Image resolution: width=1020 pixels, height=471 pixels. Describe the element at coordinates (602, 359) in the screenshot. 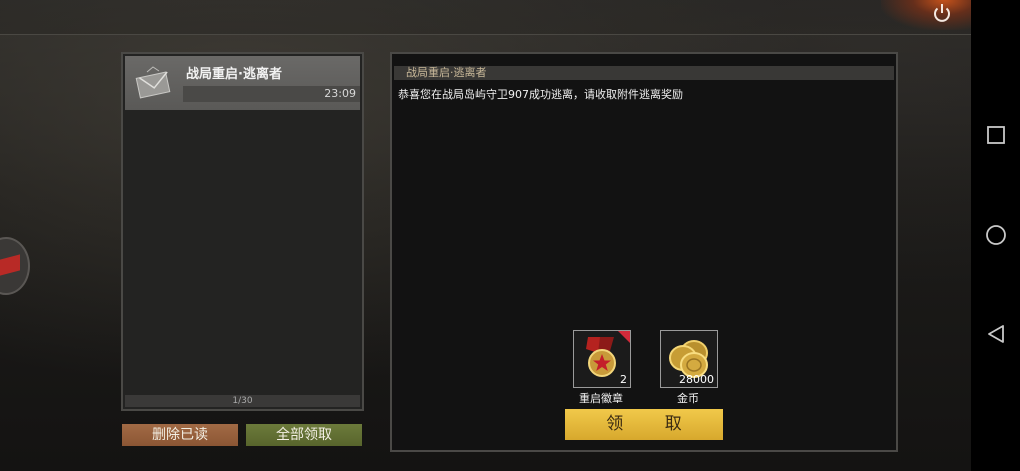

I see `reward-item-medal: 2` at that location.